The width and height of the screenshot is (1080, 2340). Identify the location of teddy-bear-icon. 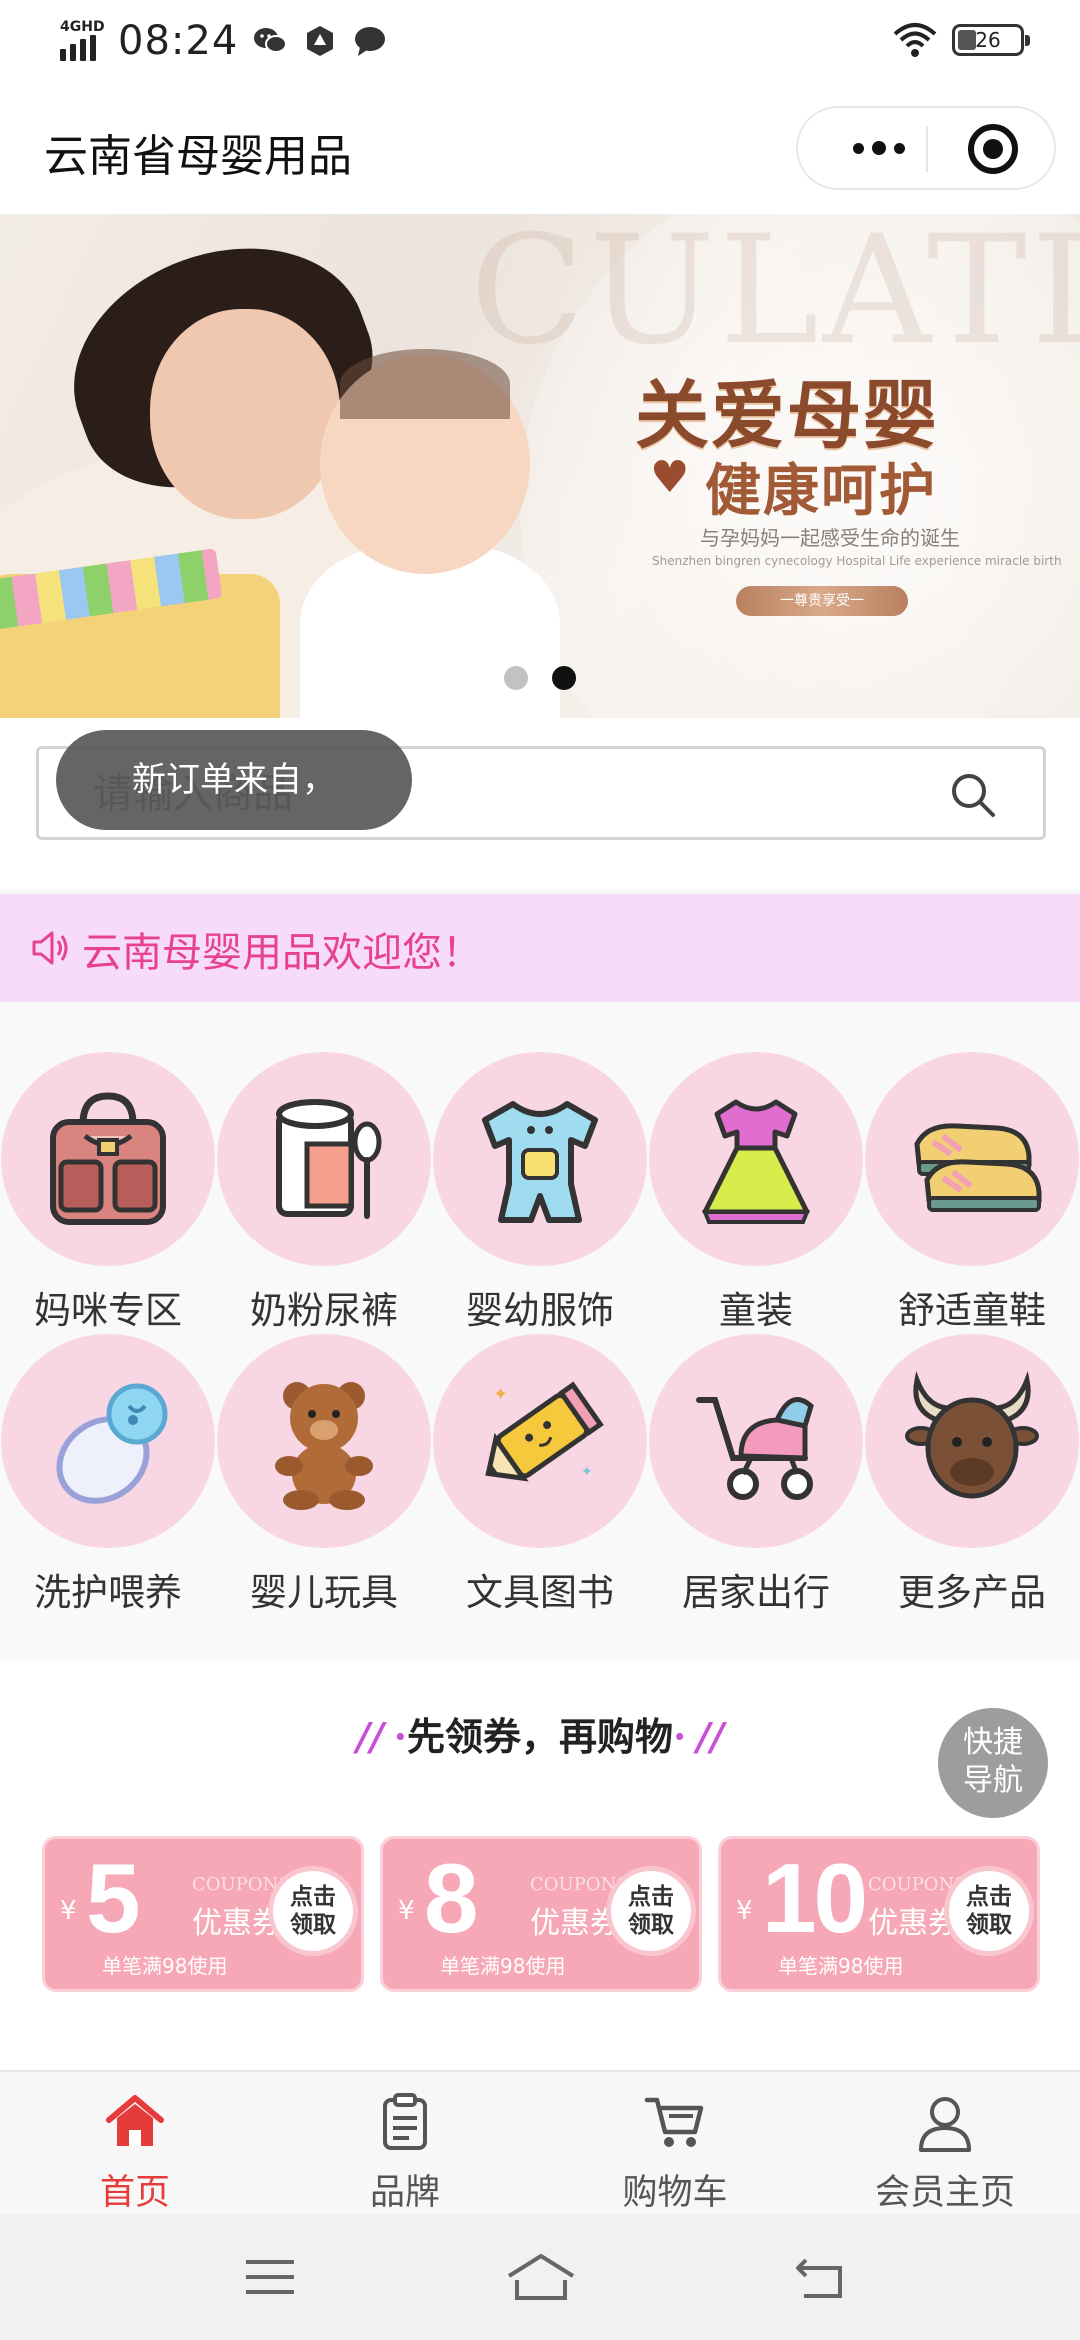
(324, 1446).